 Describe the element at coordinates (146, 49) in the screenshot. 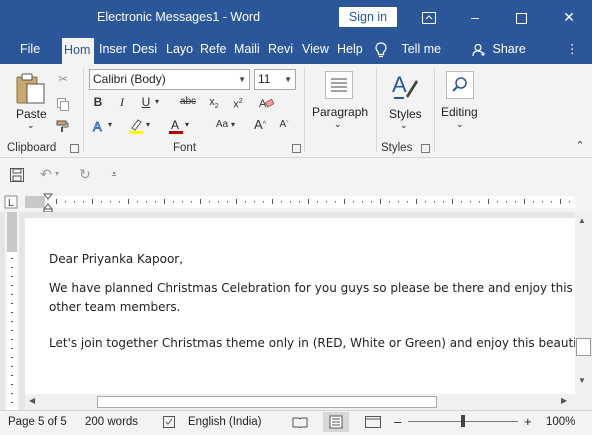

I see `tab-design: Desi` at that location.